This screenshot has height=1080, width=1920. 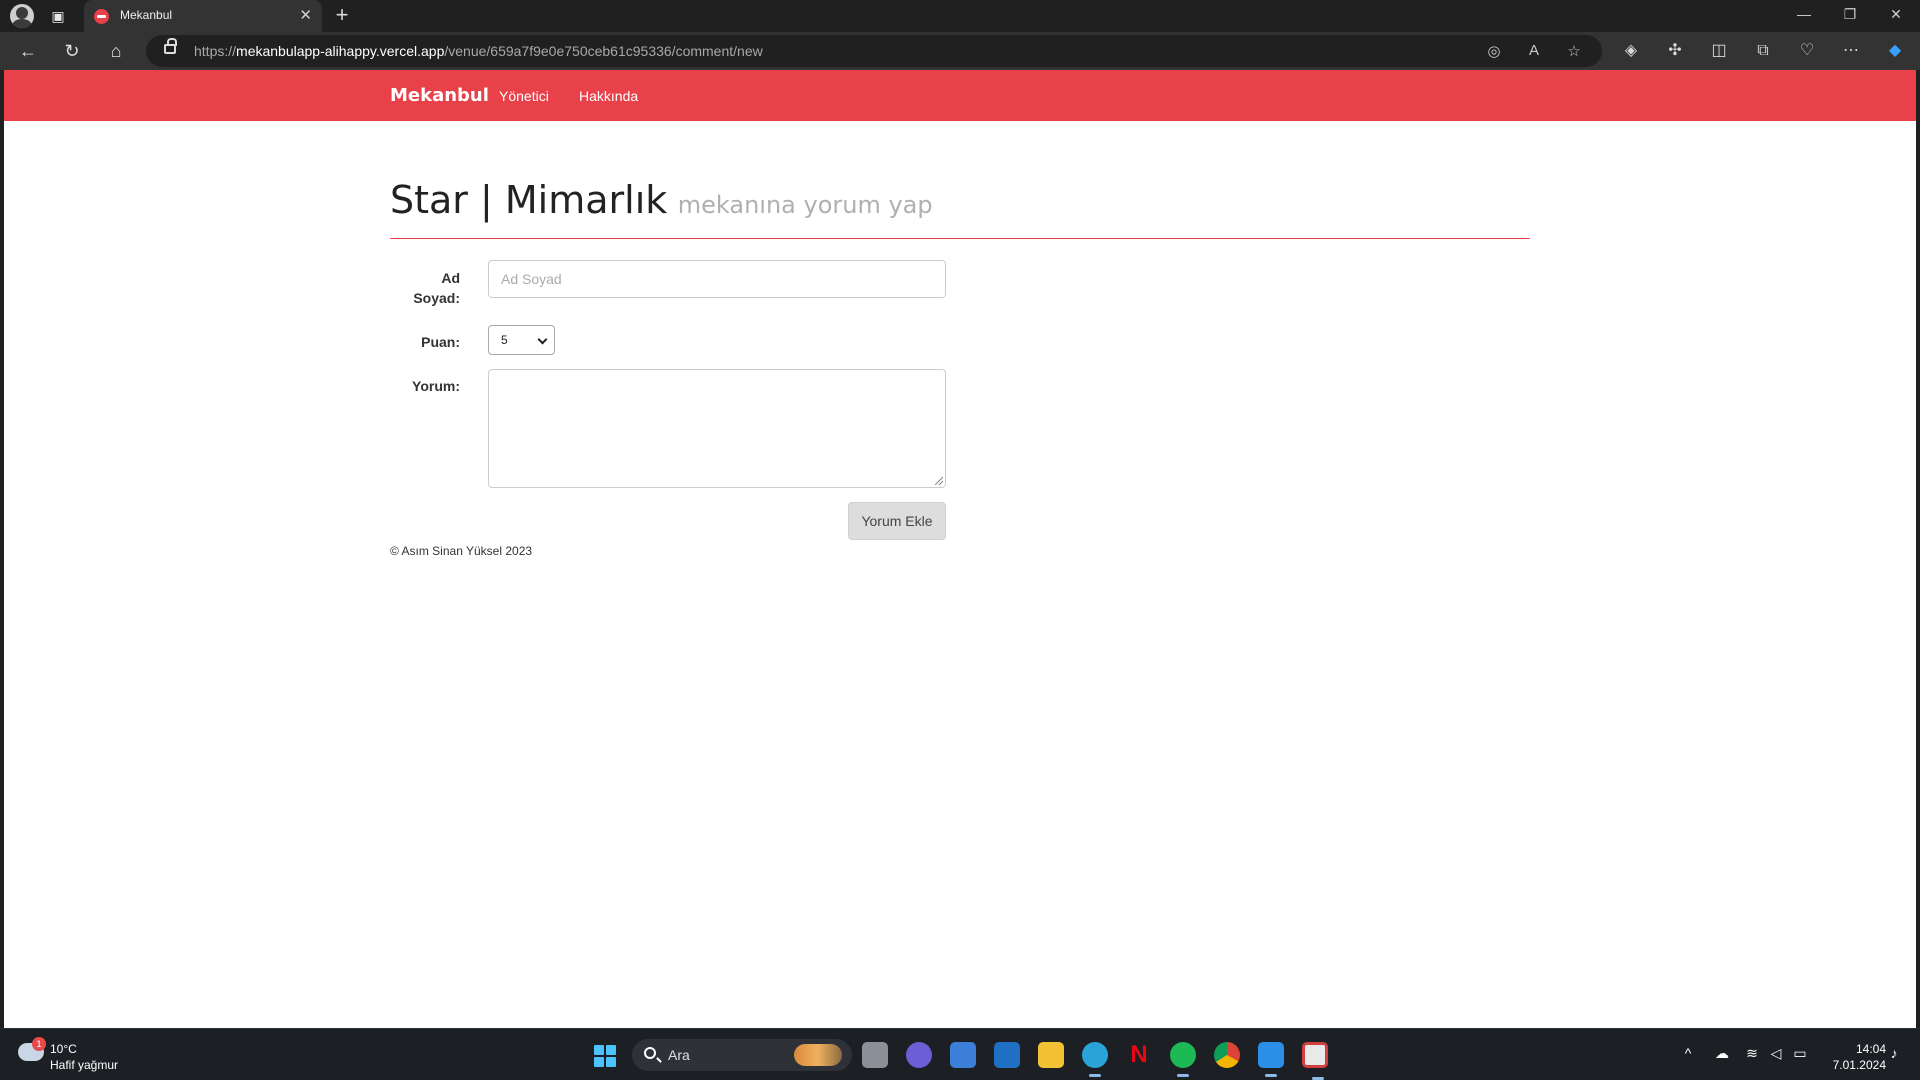 I want to click on nav-link-yonetici: Yönetici, so click(x=524, y=96).